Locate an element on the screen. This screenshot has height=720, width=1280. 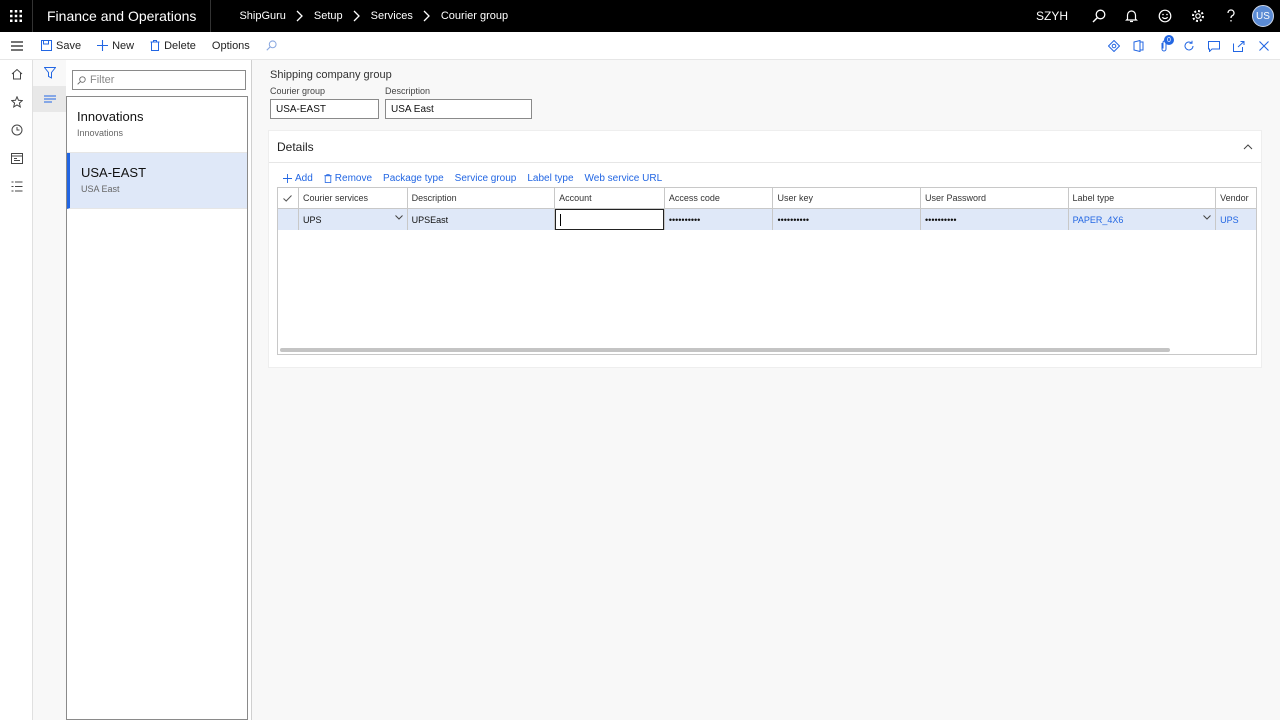
breadcrumb-item-courier-group: Courier group is located at coordinates (474, 16).